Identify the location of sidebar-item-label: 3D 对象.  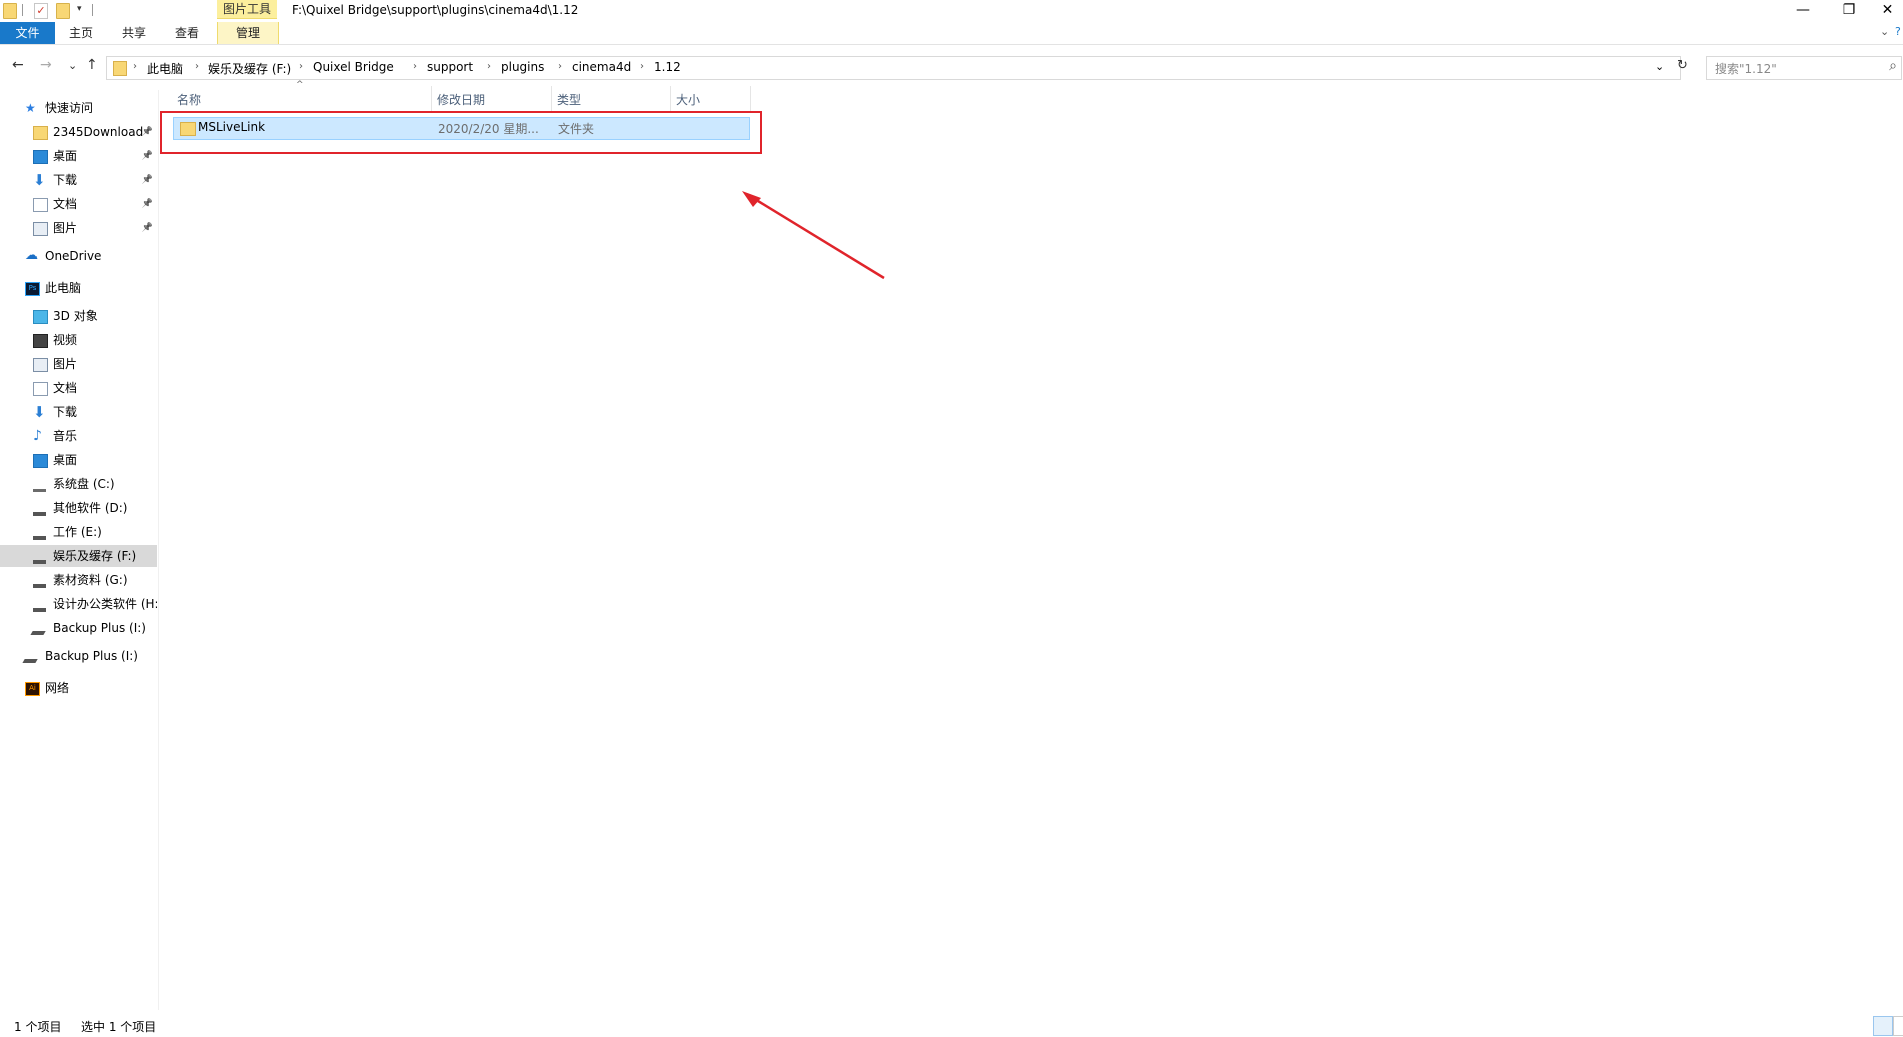
(75, 316).